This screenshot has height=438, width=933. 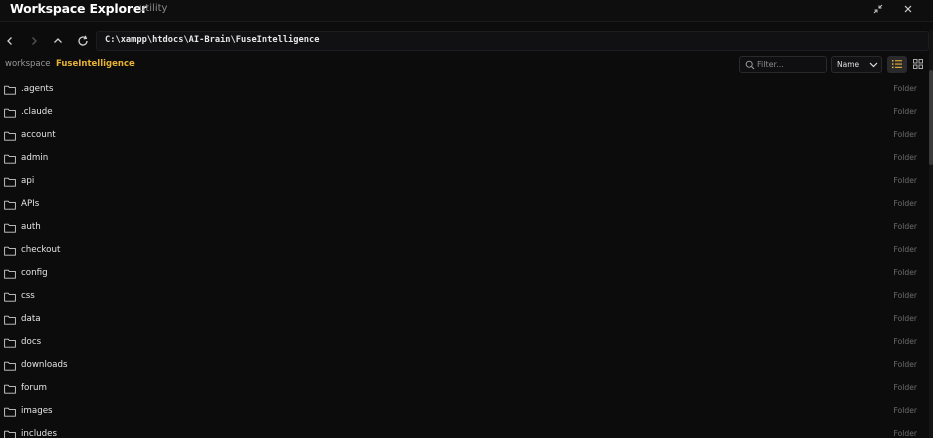 What do you see at coordinates (464, 228) in the screenshot?
I see `file-row: auth Folder` at bounding box center [464, 228].